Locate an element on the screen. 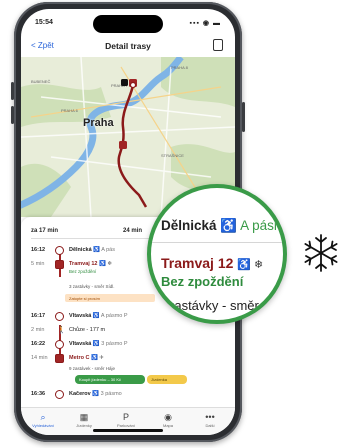  zoom-line-name: Tramvaj 12 ♿ ❄ is located at coordinates (212, 263).